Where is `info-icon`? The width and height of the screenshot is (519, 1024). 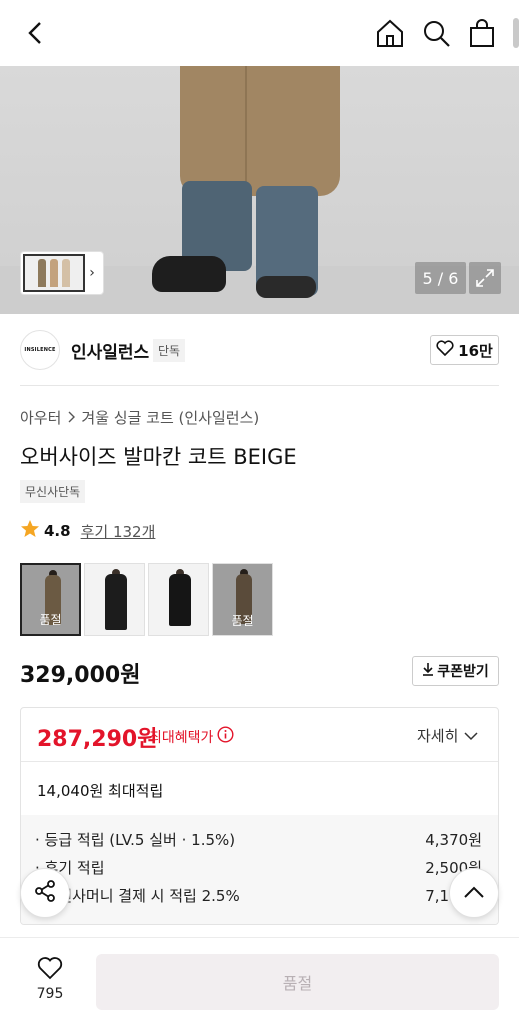
info-icon is located at coordinates (225, 736).